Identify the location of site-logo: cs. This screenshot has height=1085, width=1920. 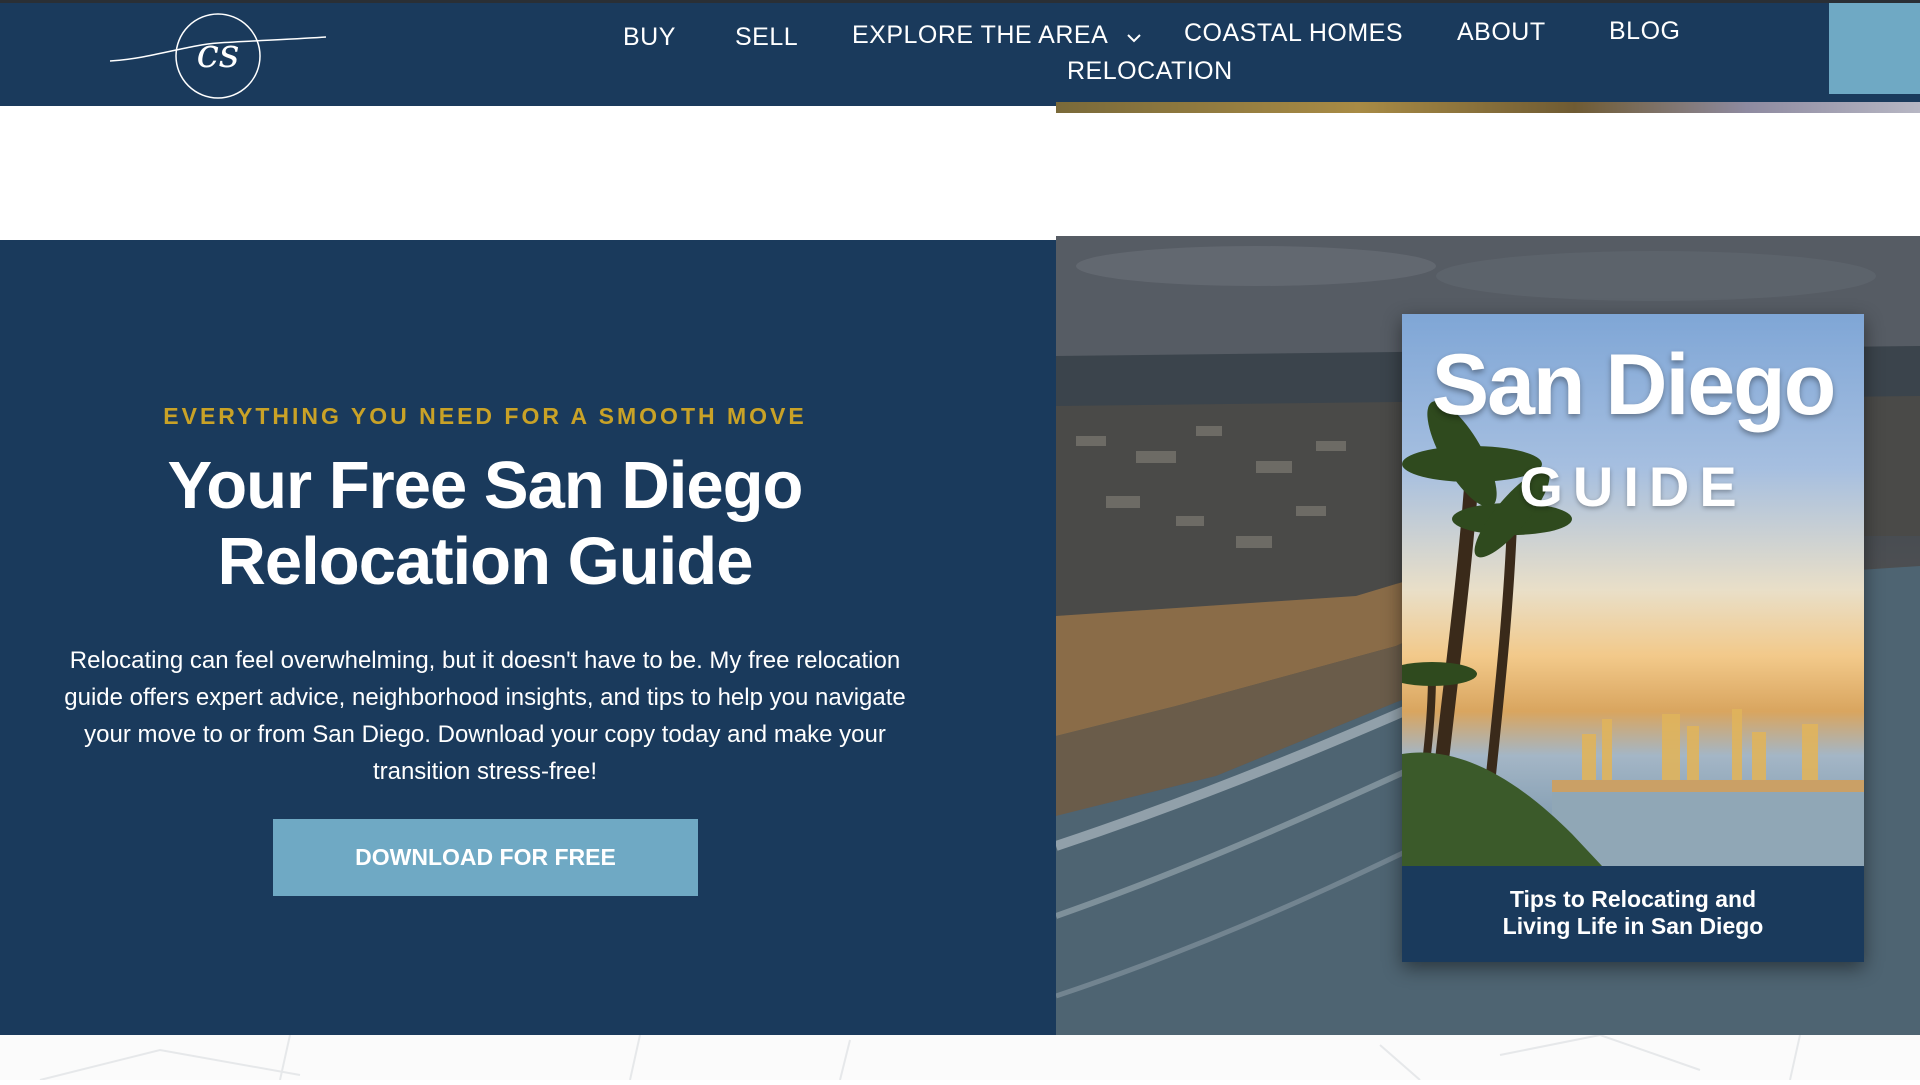
(219, 57).